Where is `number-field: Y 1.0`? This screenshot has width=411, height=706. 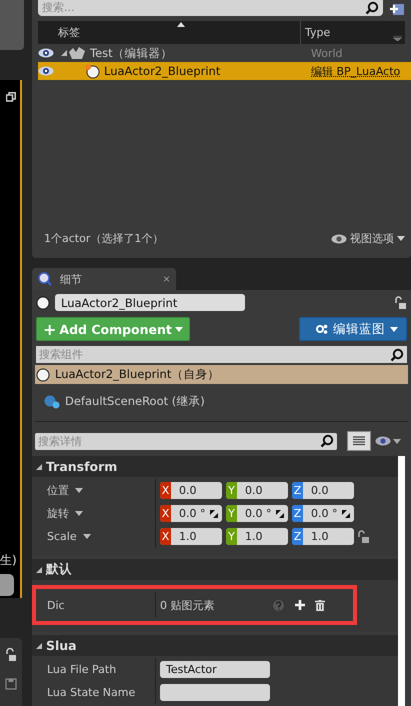
number-field: Y 1.0 is located at coordinates (257, 536).